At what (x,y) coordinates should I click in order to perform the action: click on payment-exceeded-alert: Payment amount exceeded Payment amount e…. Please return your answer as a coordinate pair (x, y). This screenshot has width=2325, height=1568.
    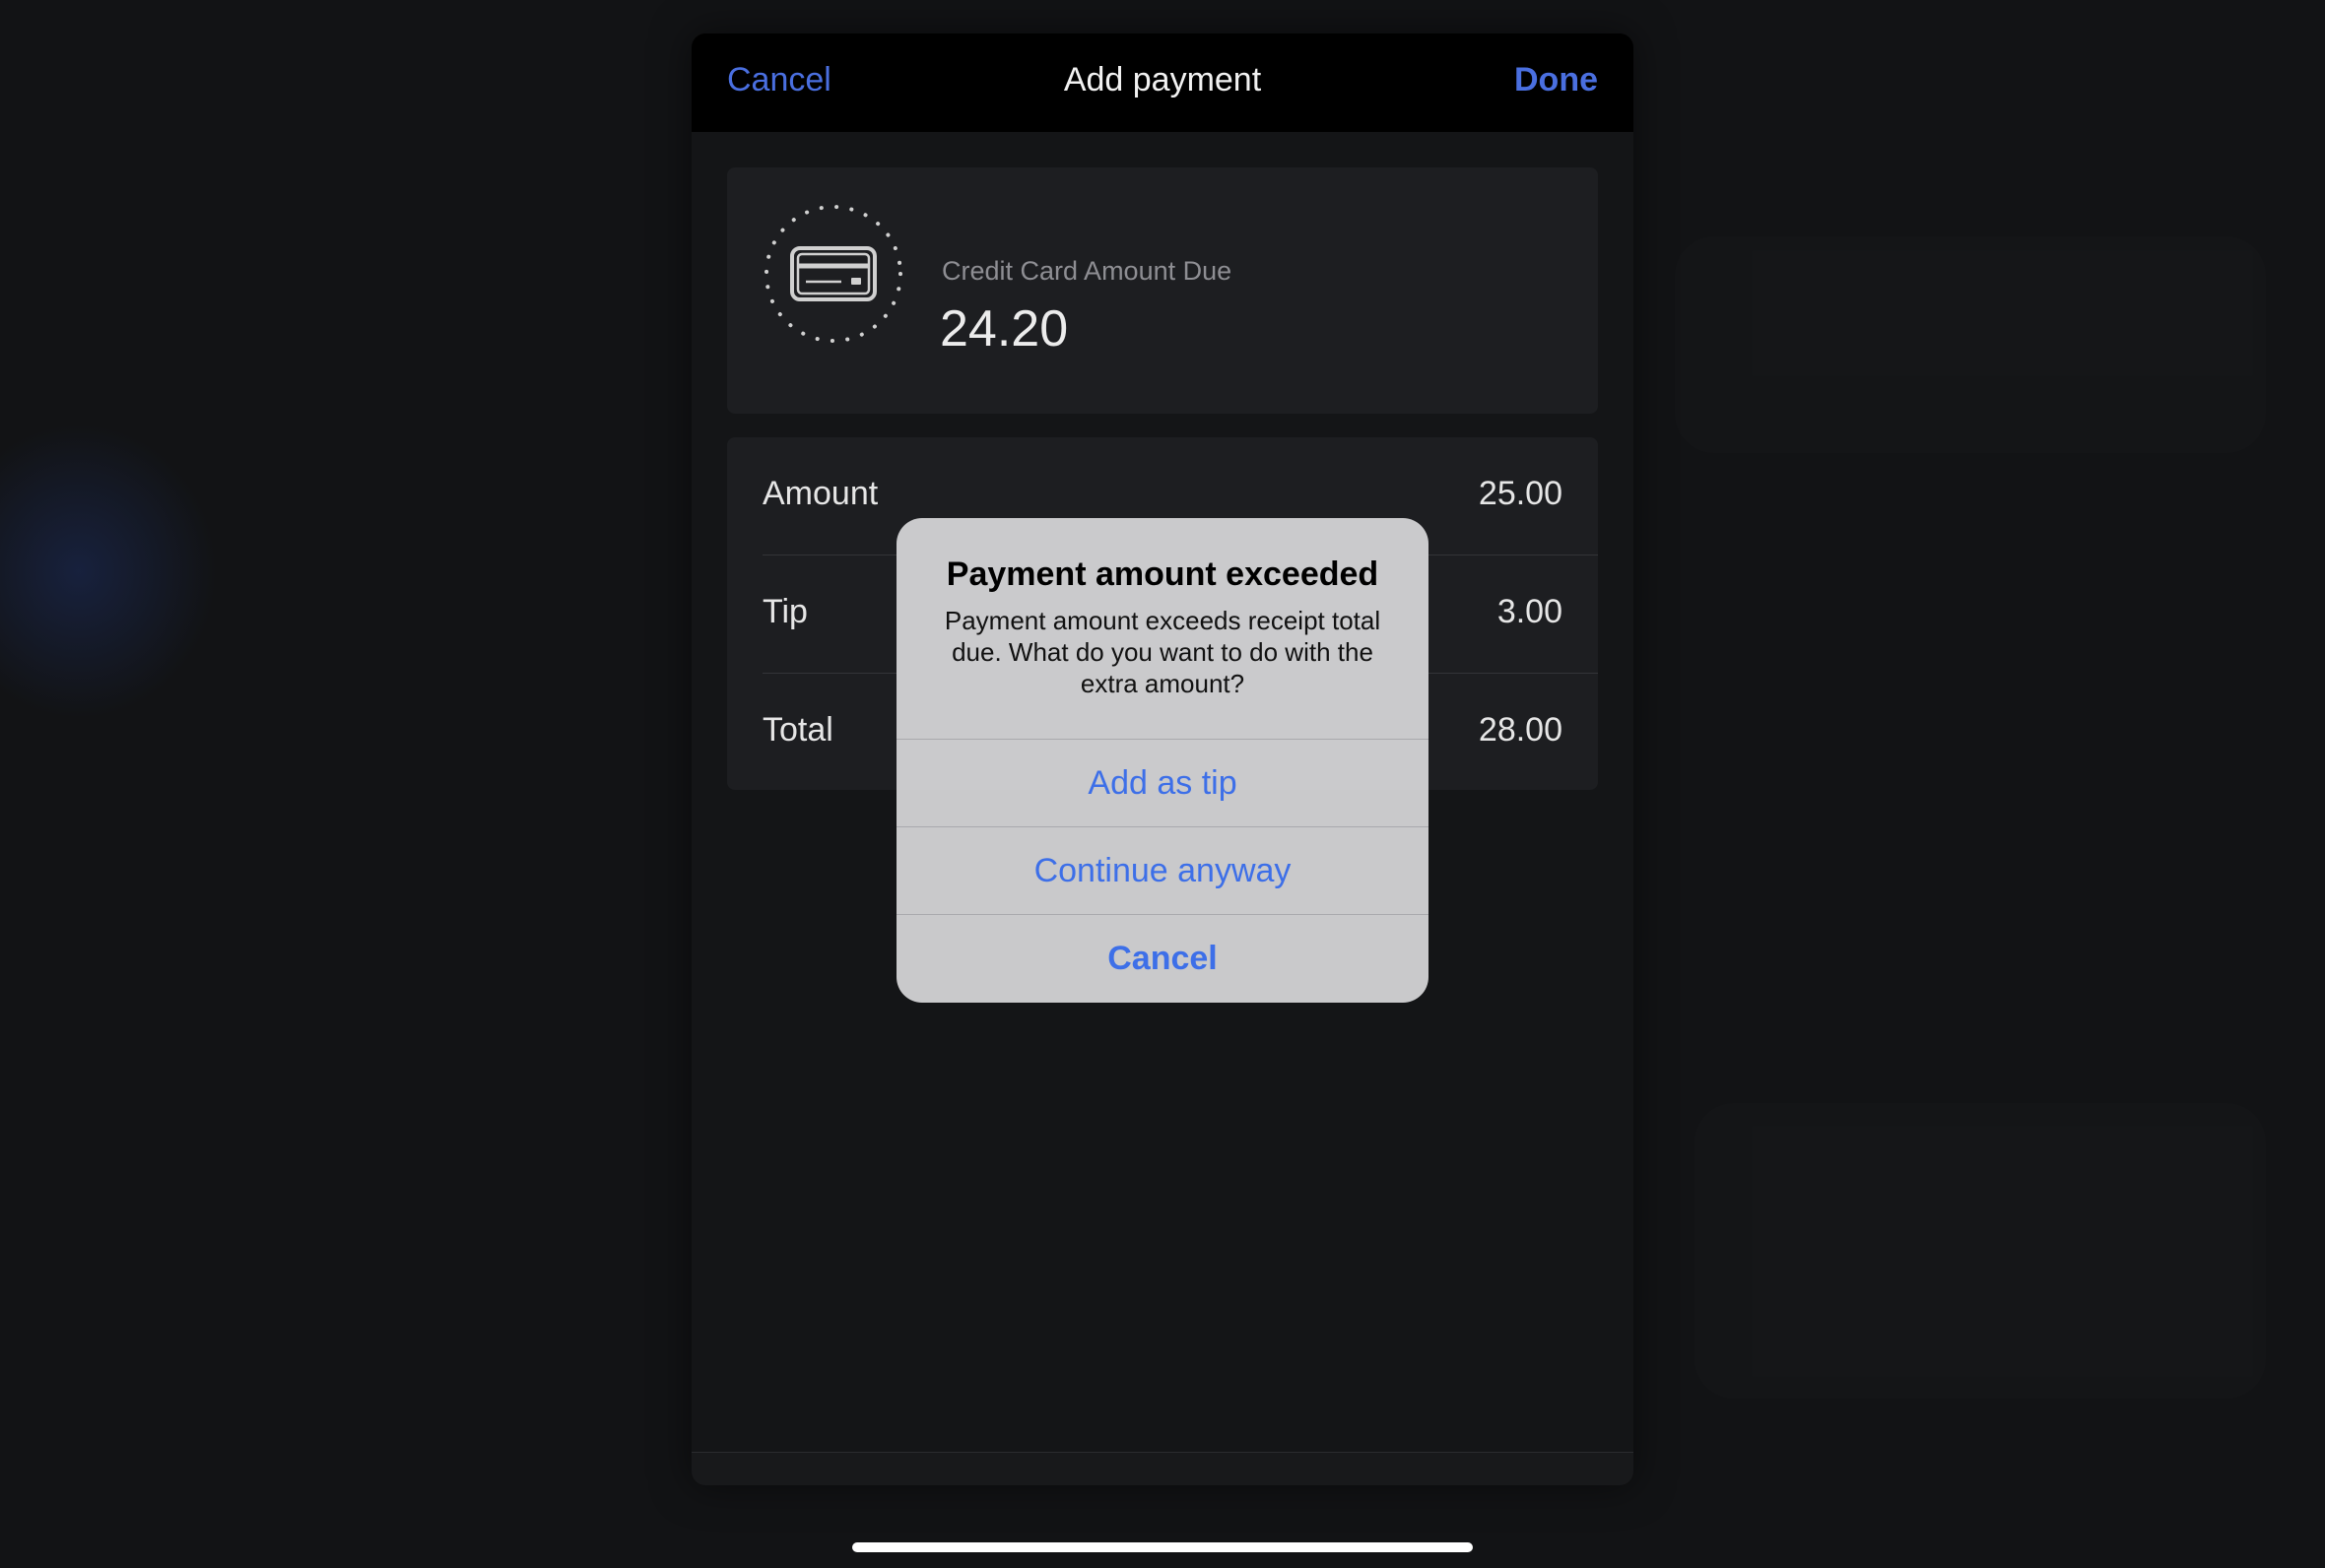
    Looking at the image, I should click on (1162, 761).